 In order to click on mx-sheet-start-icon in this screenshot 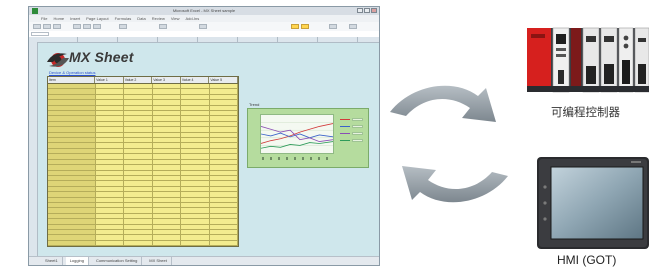, I will do `click(305, 26)`.